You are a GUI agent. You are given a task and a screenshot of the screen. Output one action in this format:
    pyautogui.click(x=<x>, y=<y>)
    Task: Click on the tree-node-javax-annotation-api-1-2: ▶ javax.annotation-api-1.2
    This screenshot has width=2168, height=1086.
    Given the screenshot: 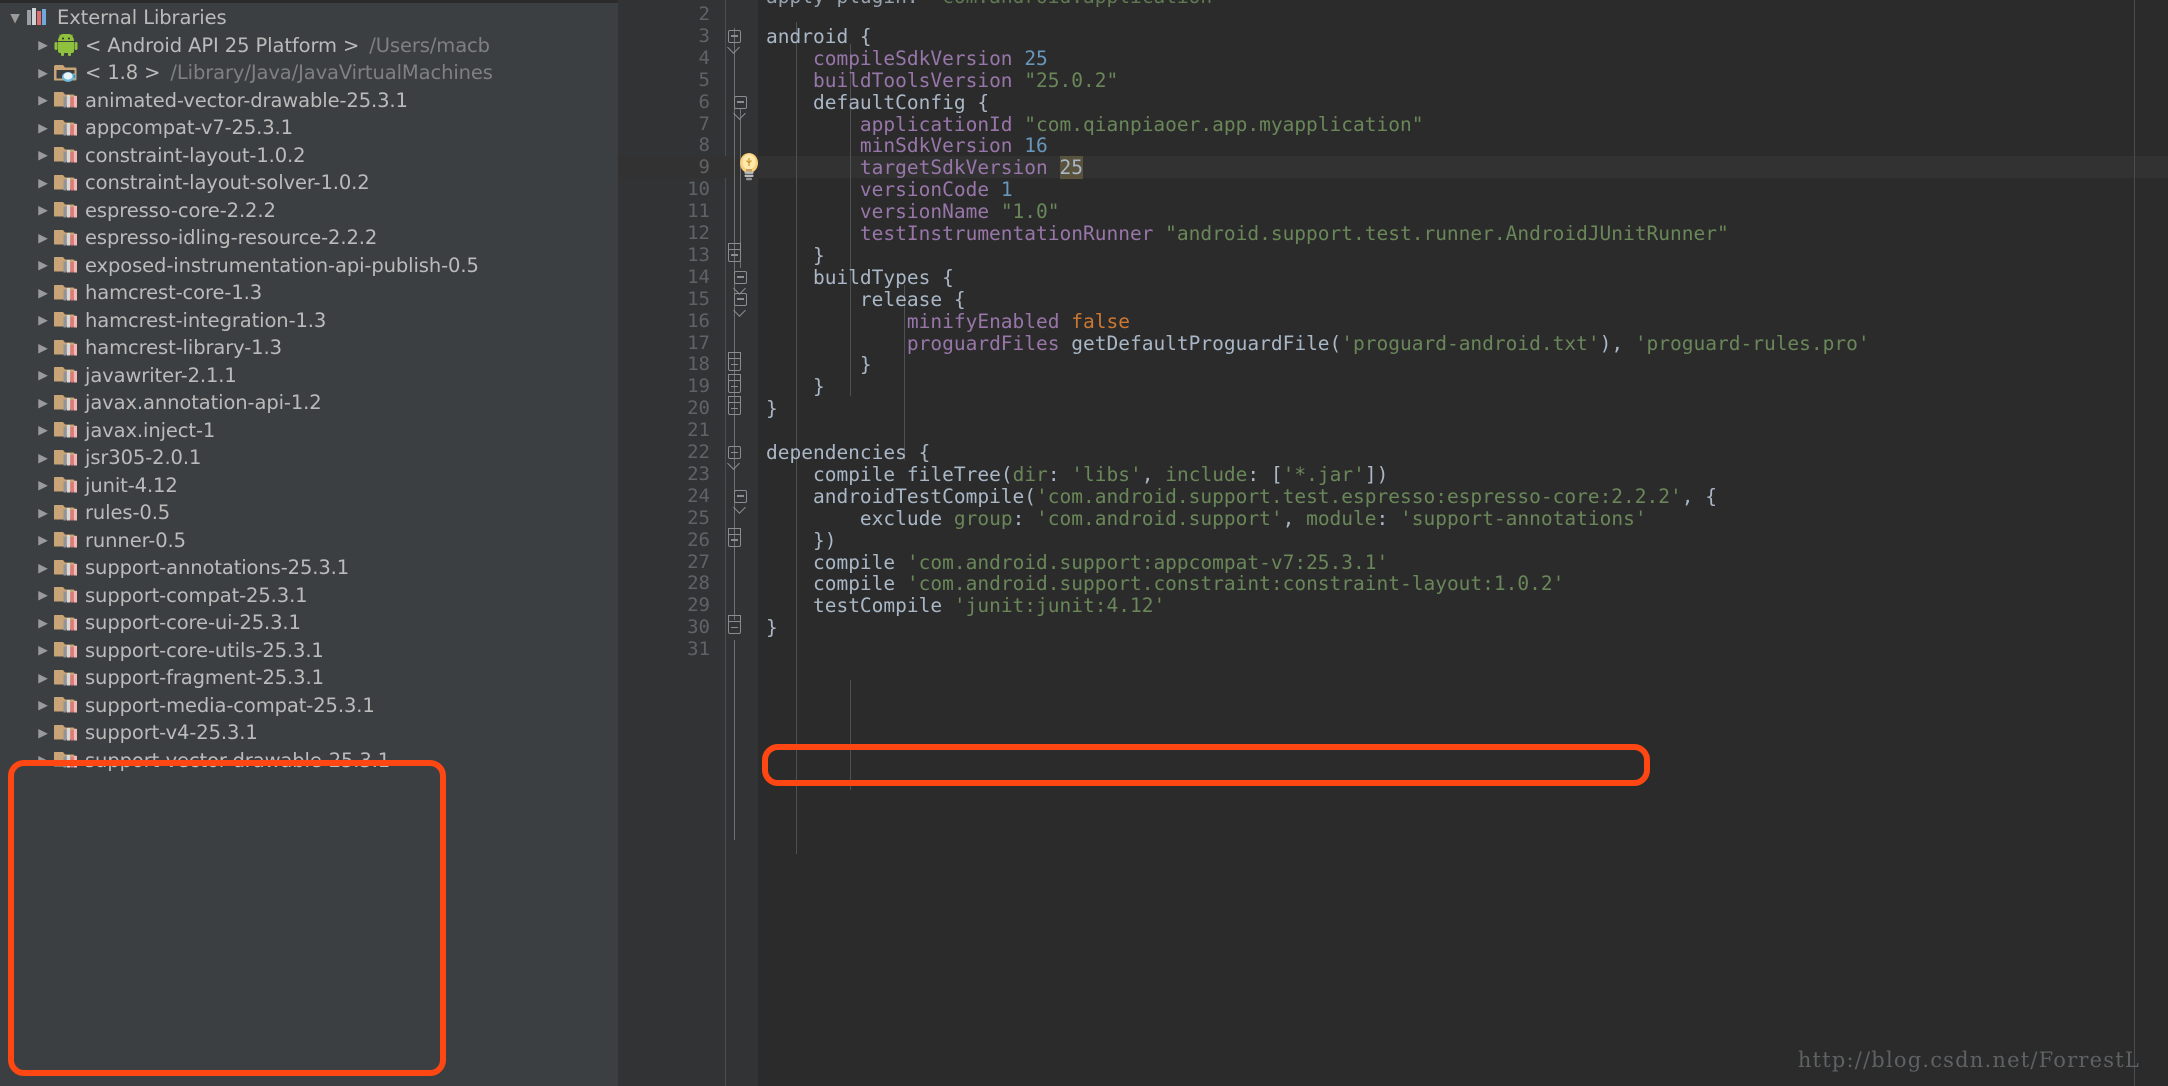 What is the action you would take?
    pyautogui.click(x=309, y=403)
    